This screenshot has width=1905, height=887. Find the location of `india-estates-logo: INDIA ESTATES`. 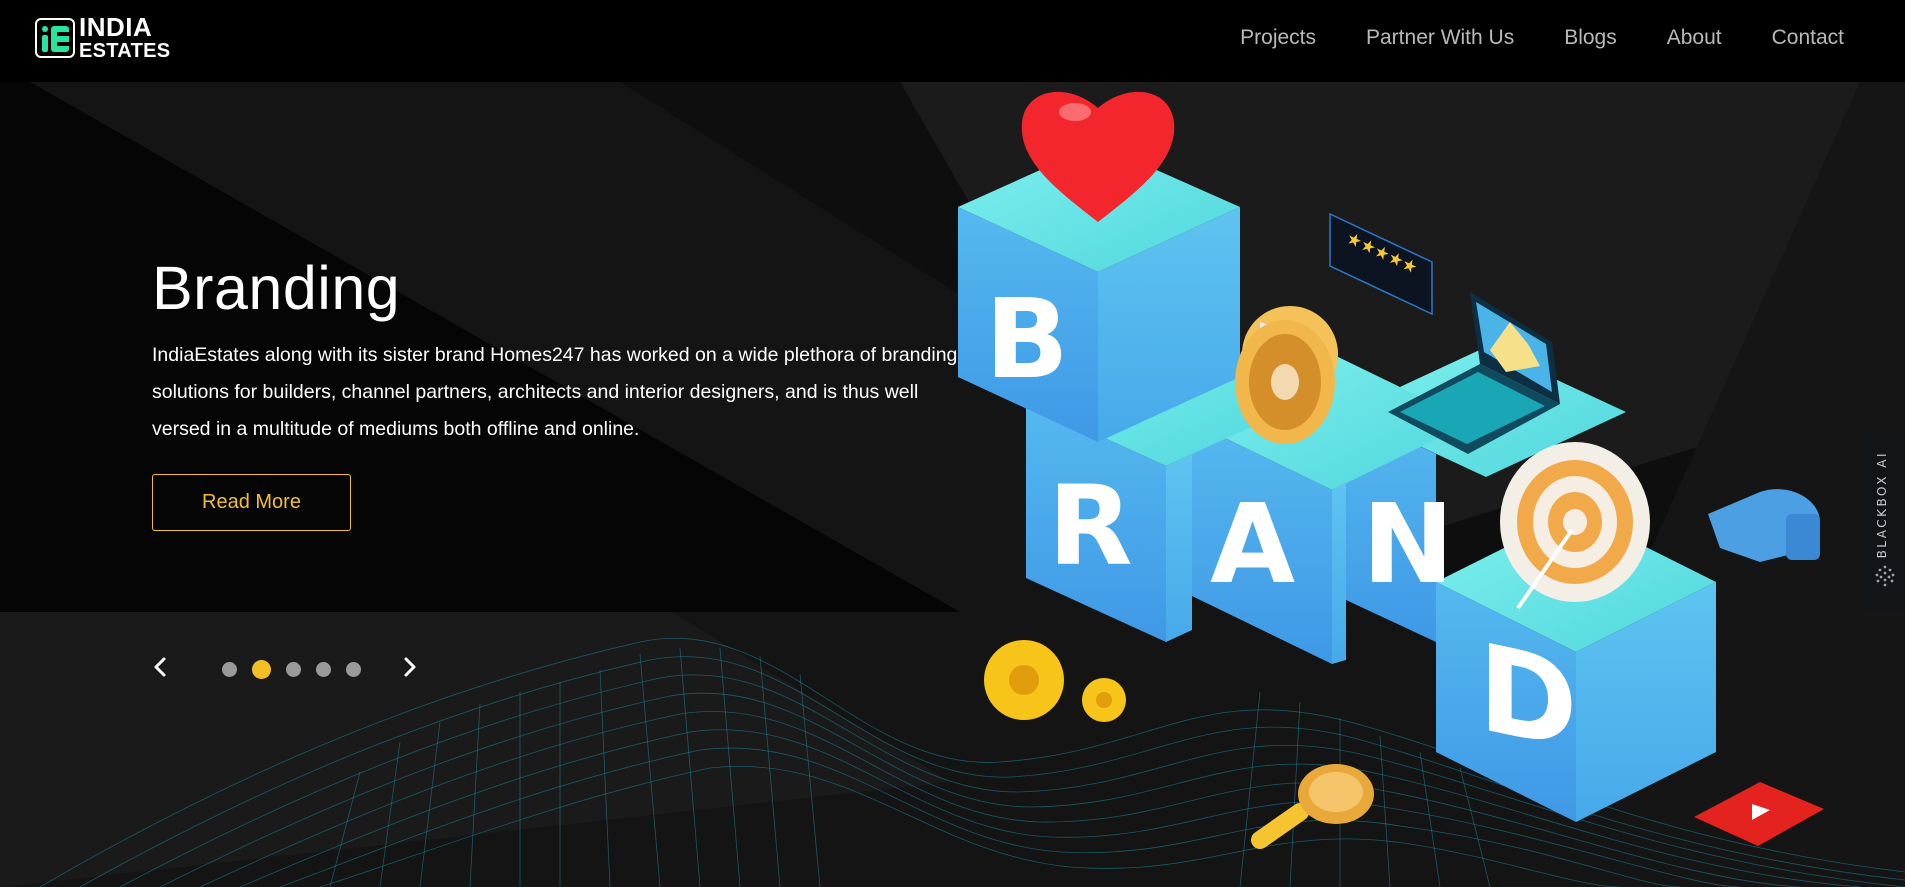

india-estates-logo: INDIA ESTATES is located at coordinates (102, 37).